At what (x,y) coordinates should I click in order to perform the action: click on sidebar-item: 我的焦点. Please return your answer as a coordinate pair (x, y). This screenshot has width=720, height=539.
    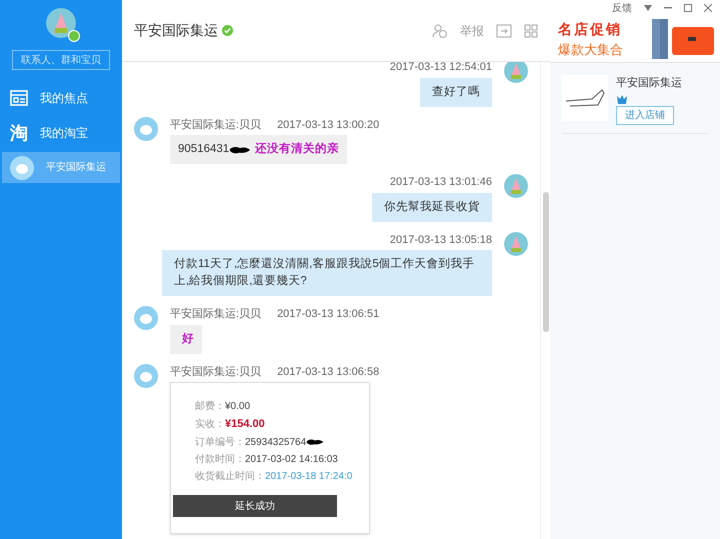
    Looking at the image, I should click on (61, 97).